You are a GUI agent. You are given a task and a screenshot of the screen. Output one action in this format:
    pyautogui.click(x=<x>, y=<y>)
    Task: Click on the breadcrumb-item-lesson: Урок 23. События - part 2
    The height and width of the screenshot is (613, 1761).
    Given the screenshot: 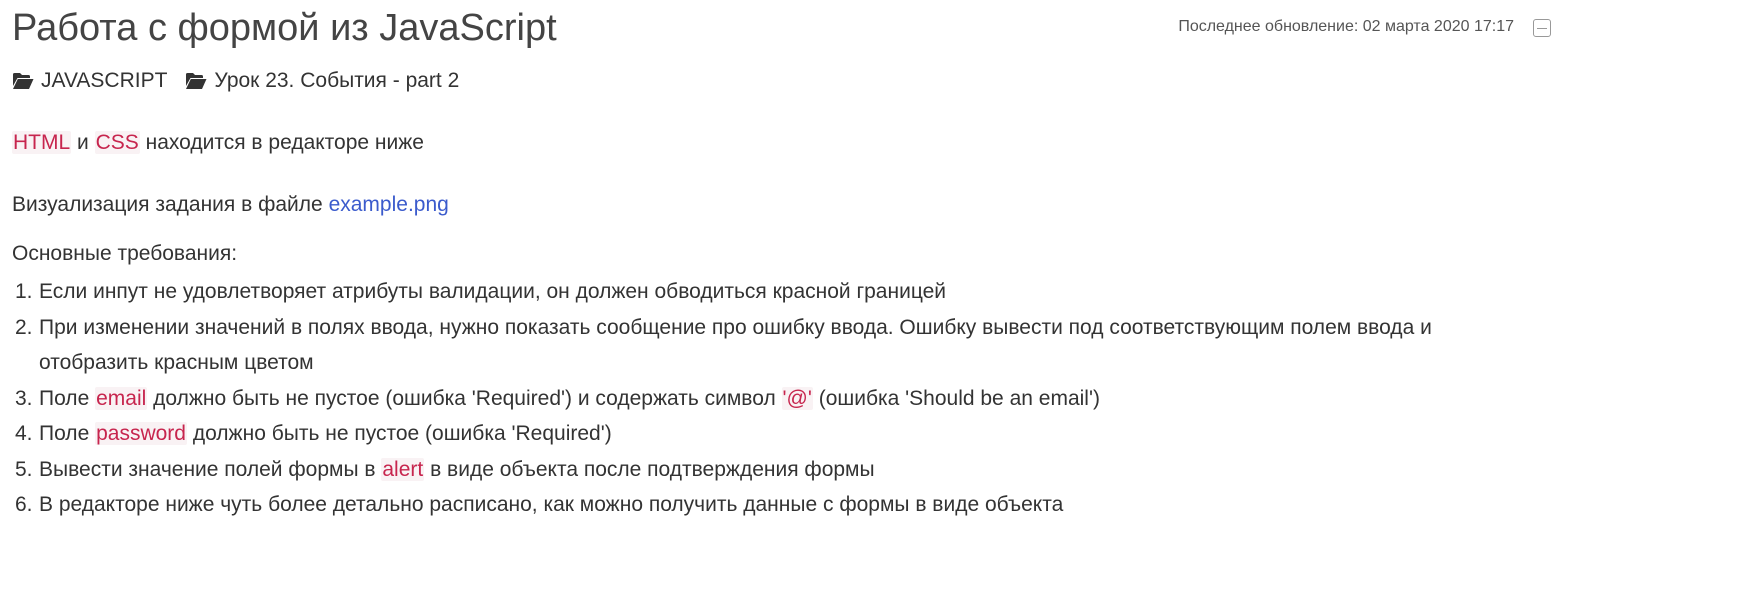 What is the action you would take?
    pyautogui.click(x=322, y=81)
    